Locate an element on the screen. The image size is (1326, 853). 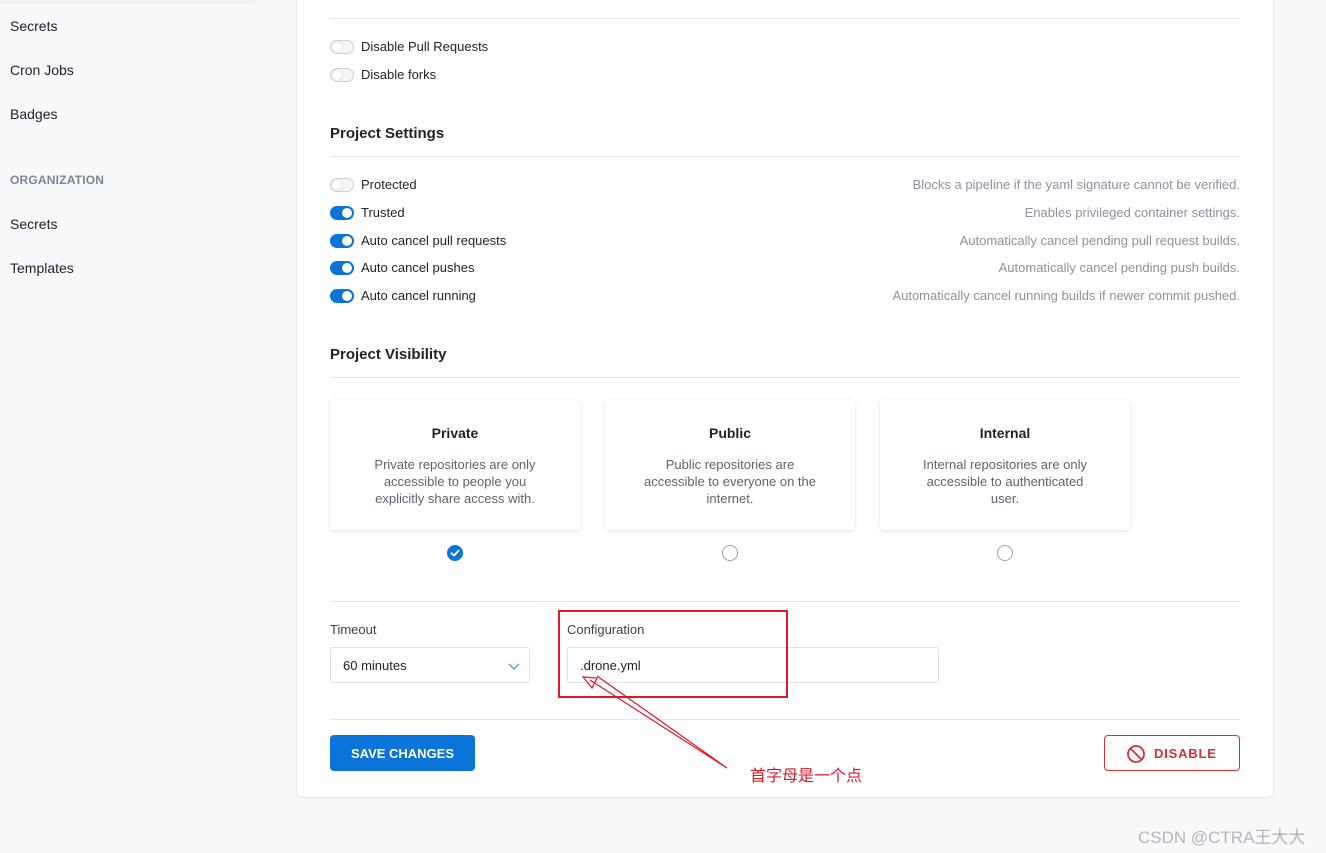
visibility-divider is located at coordinates (785, 377).